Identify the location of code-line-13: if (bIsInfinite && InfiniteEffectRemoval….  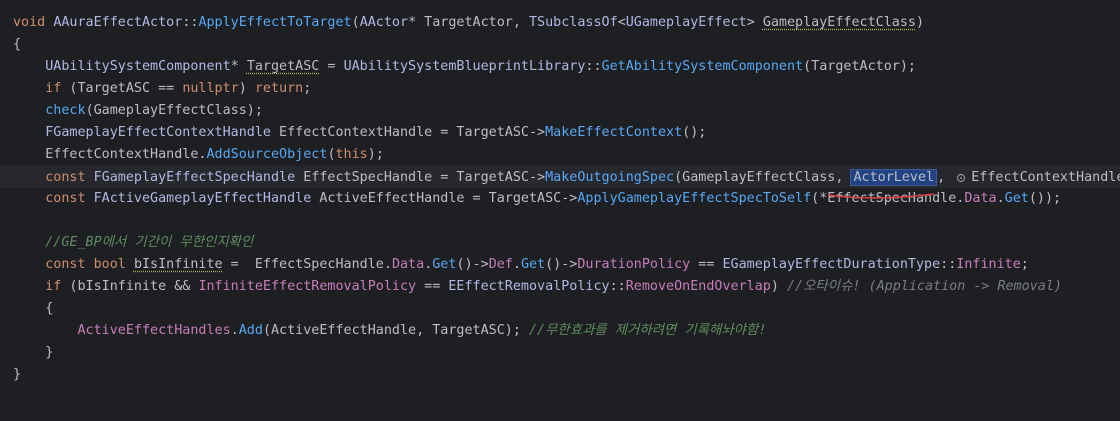
(560, 287).